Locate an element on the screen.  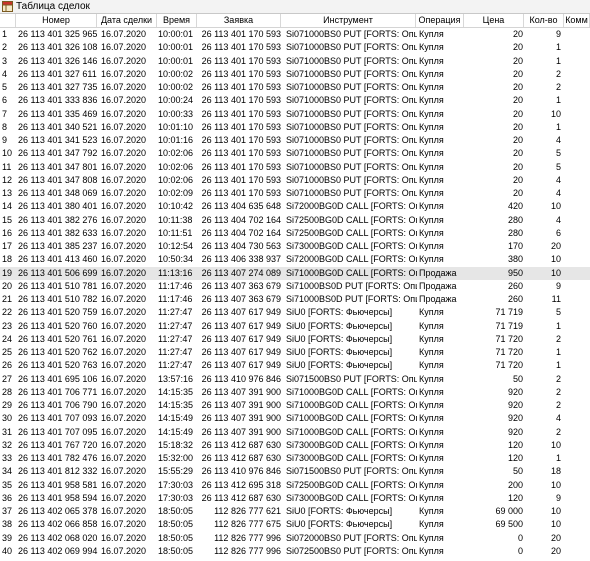
row-index: 24 is located at coordinates (7, 338).